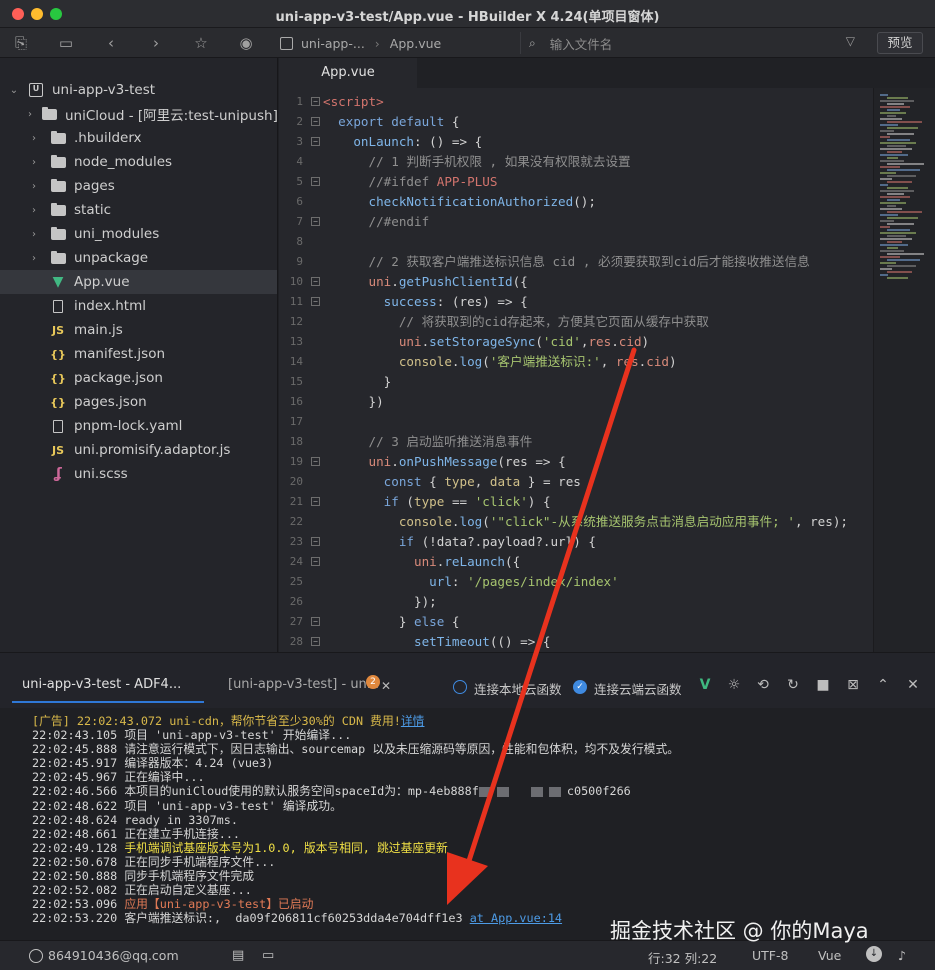 The width and height of the screenshot is (935, 970). Describe the element at coordinates (246, 43) in the screenshot. I see `run-icon: ◉` at that location.